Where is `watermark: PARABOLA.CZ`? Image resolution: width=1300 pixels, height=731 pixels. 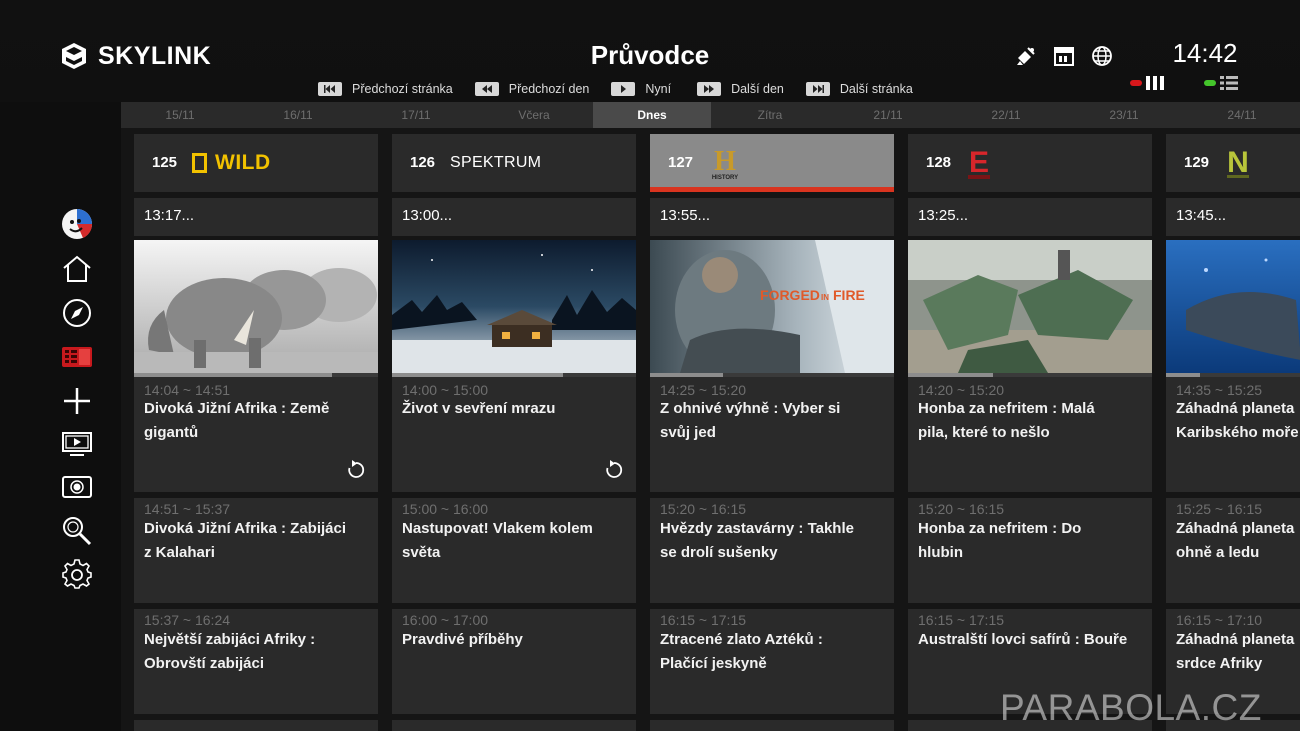
watermark: PARABOLA.CZ is located at coordinates (1131, 707).